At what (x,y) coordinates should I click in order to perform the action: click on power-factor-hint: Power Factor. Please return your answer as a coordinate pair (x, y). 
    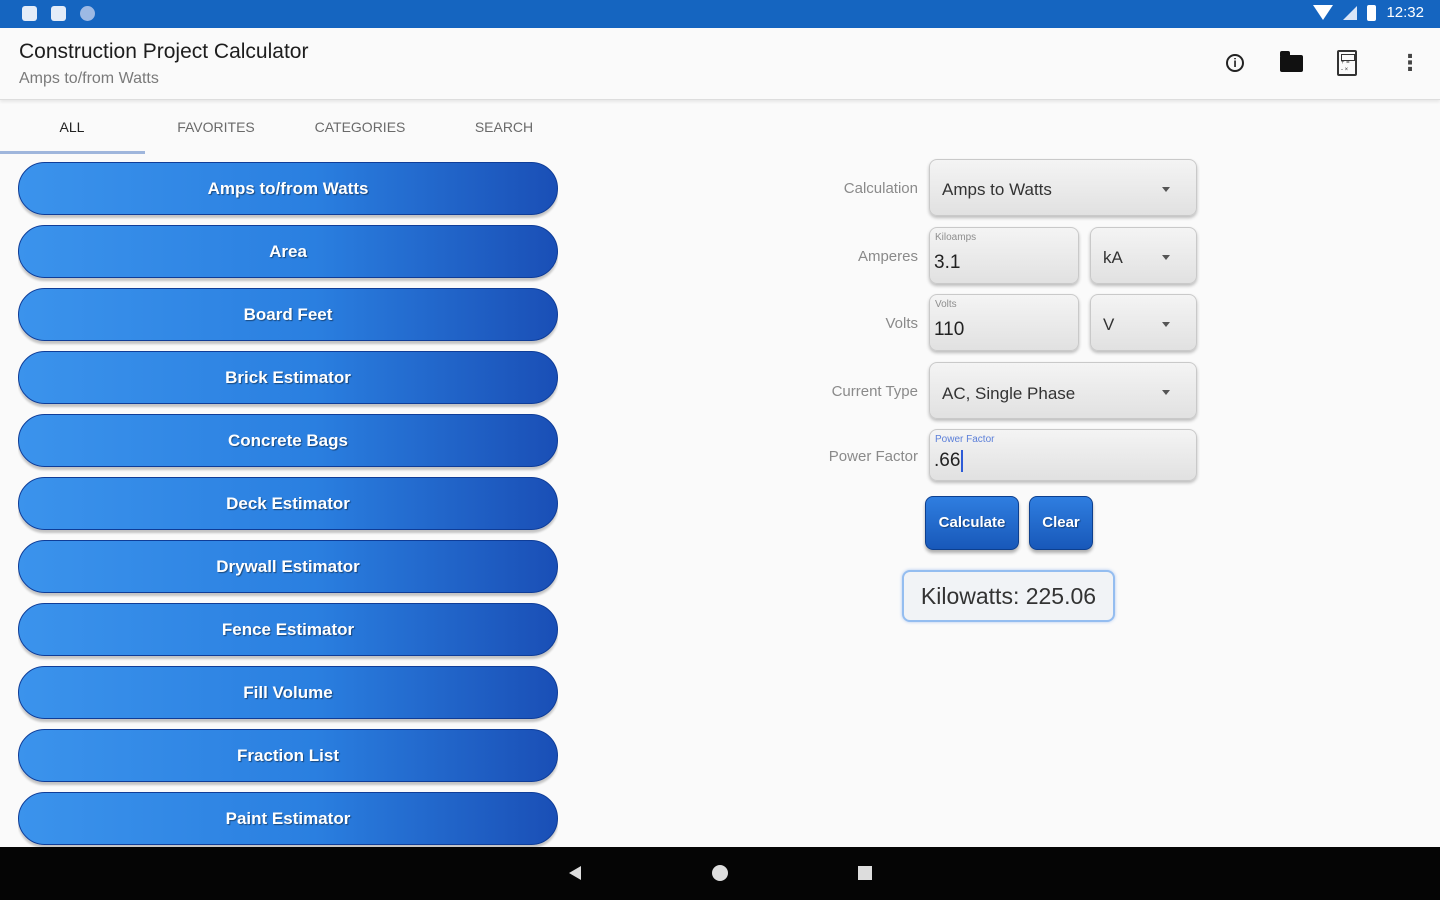
    Looking at the image, I should click on (965, 439).